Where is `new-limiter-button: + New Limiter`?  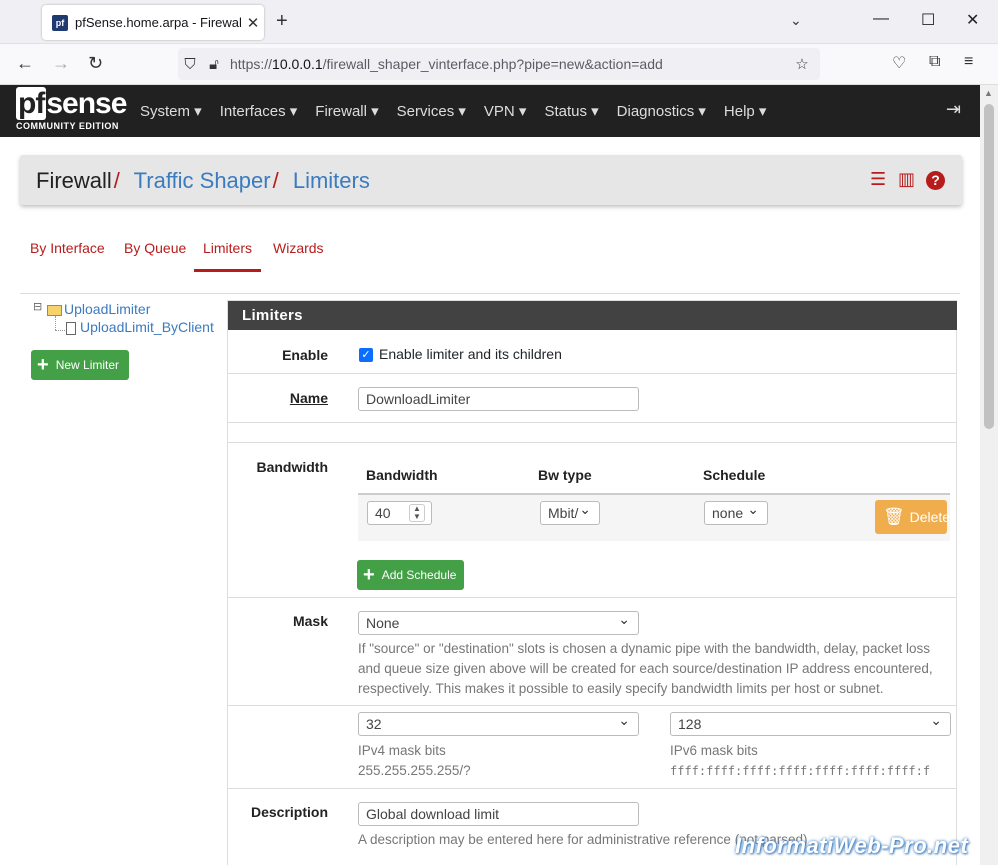
new-limiter-button: + New Limiter is located at coordinates (80, 365).